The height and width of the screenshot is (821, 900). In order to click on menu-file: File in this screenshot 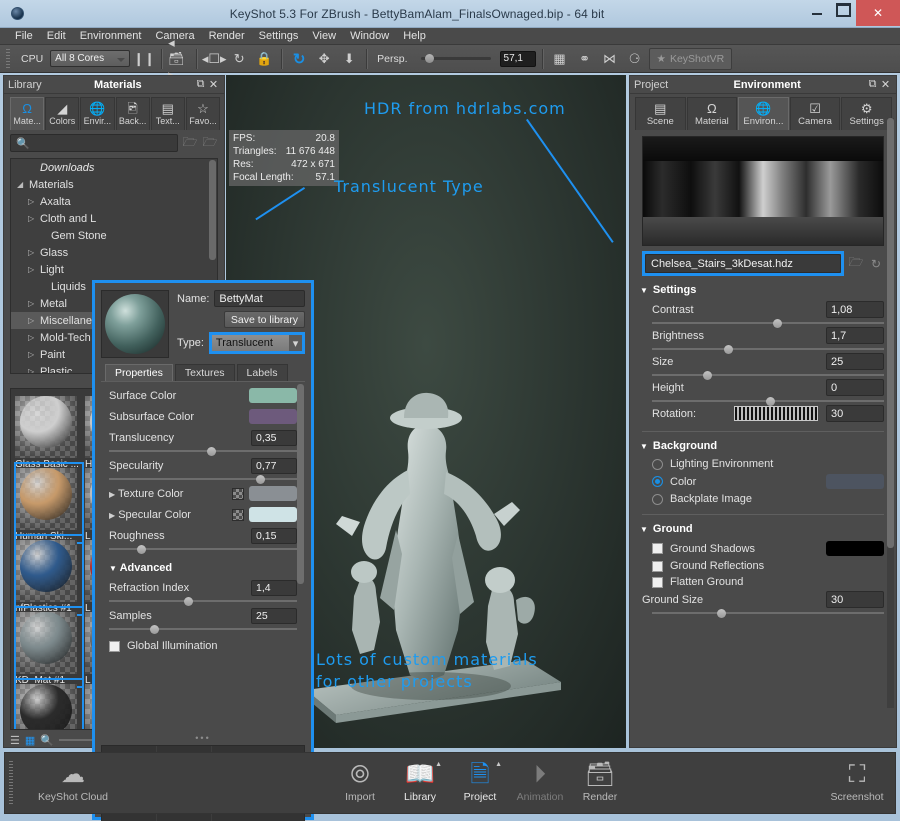, I will do `click(24, 36)`.